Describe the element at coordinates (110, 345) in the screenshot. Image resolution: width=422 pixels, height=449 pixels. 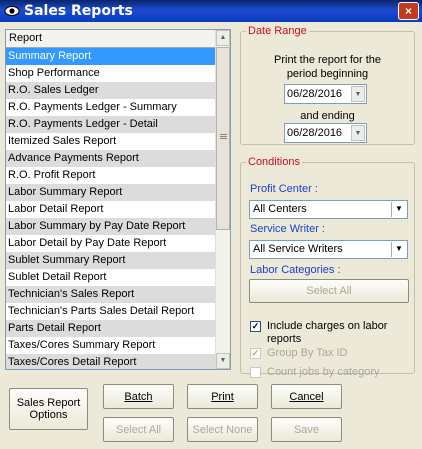
I see `list-item: Taxes/Cores Summary Report` at that location.